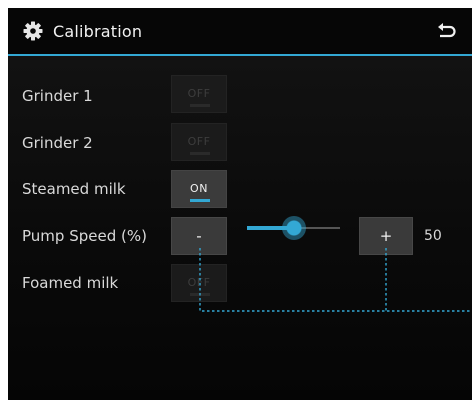 The height and width of the screenshot is (400, 472). I want to click on grinder-1-toggle-text: OFF, so click(199, 93).